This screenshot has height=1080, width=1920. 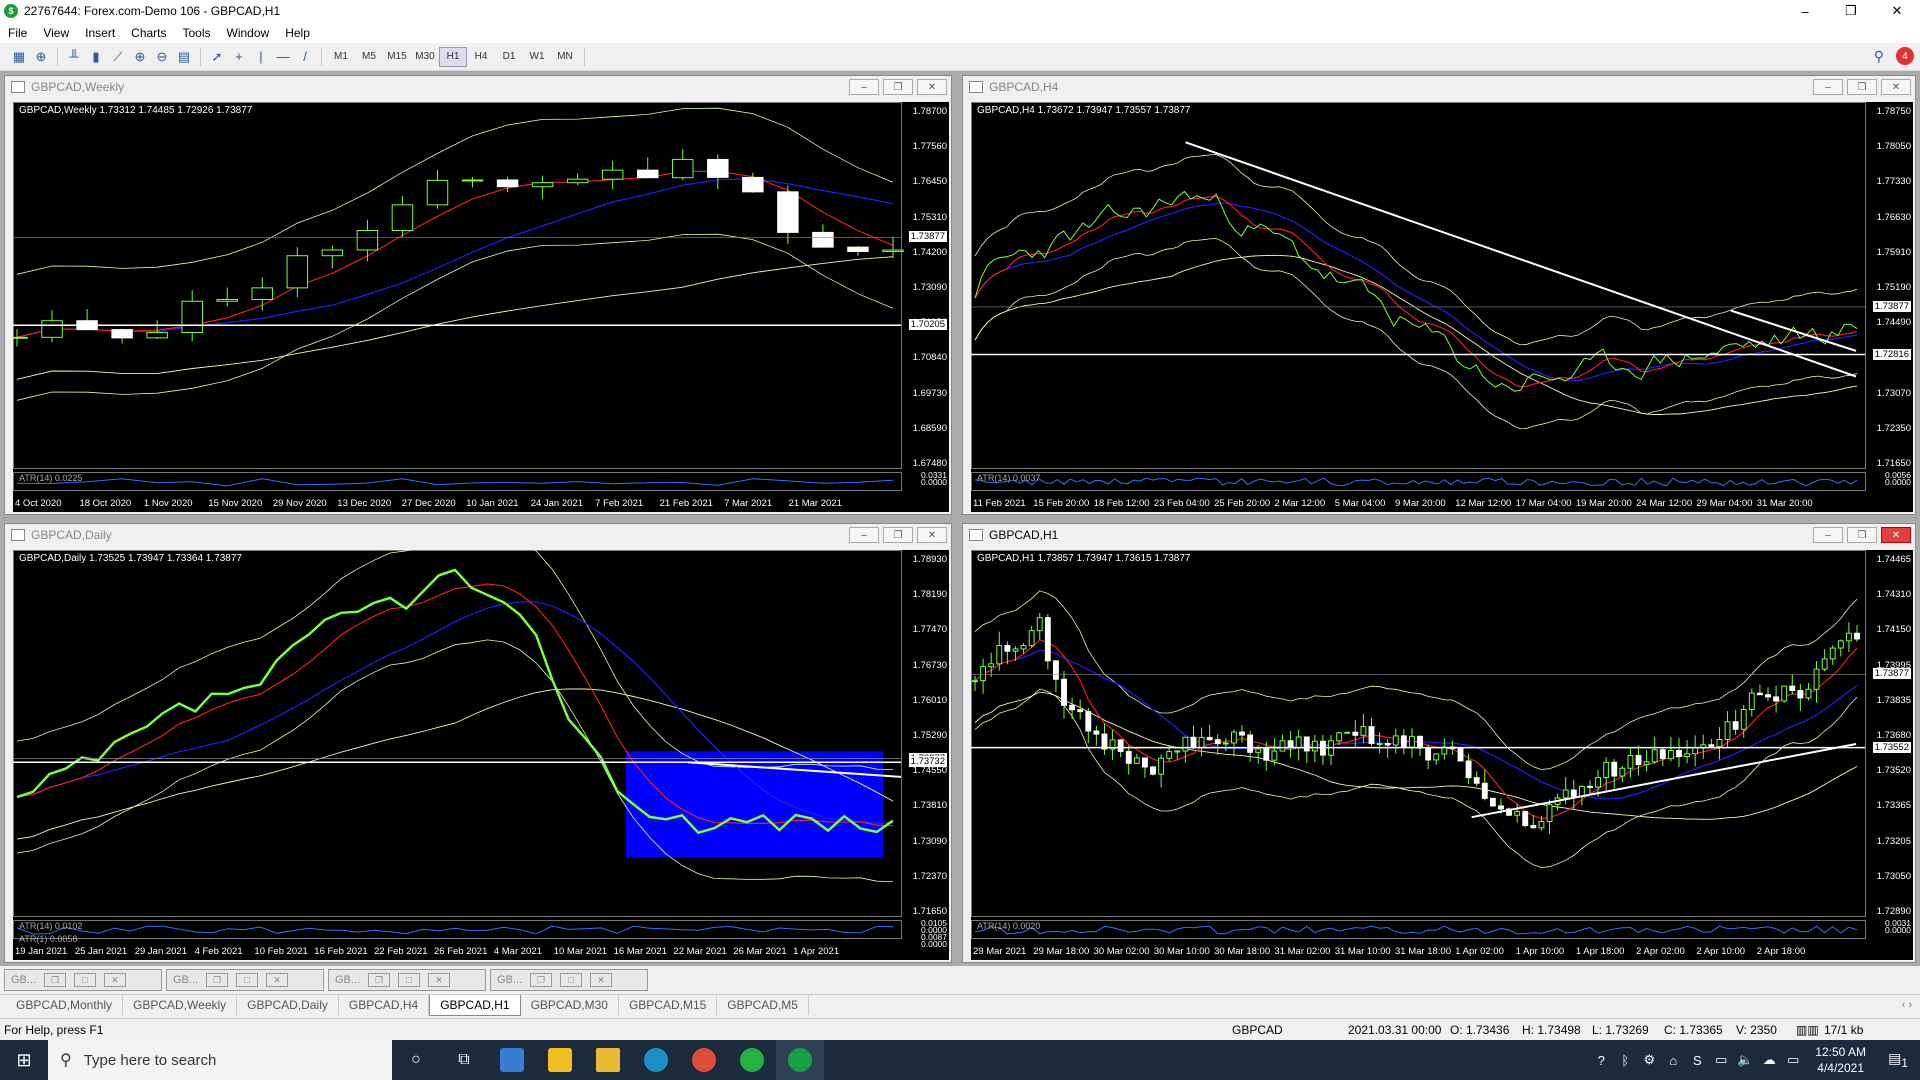 I want to click on menu-window: Window, so click(x=248, y=33).